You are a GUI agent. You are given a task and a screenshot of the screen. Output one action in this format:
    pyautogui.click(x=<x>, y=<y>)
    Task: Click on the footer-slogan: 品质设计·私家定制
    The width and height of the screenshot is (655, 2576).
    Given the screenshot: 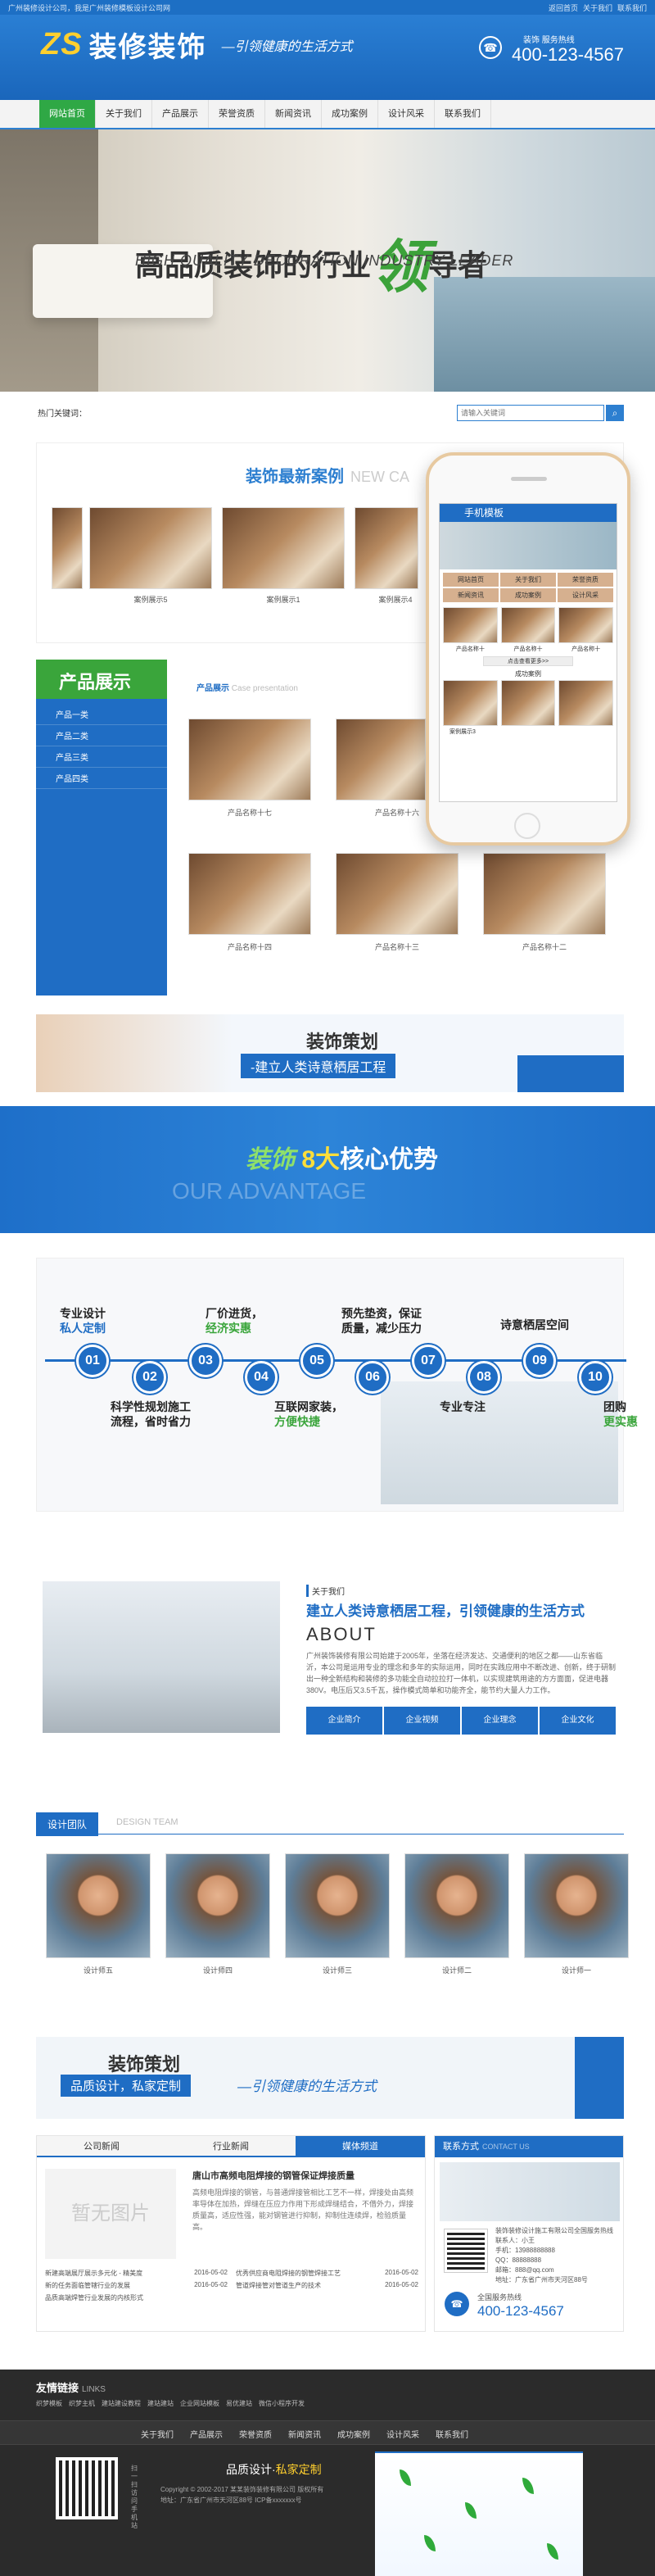 What is the action you would take?
    pyautogui.click(x=274, y=2469)
    